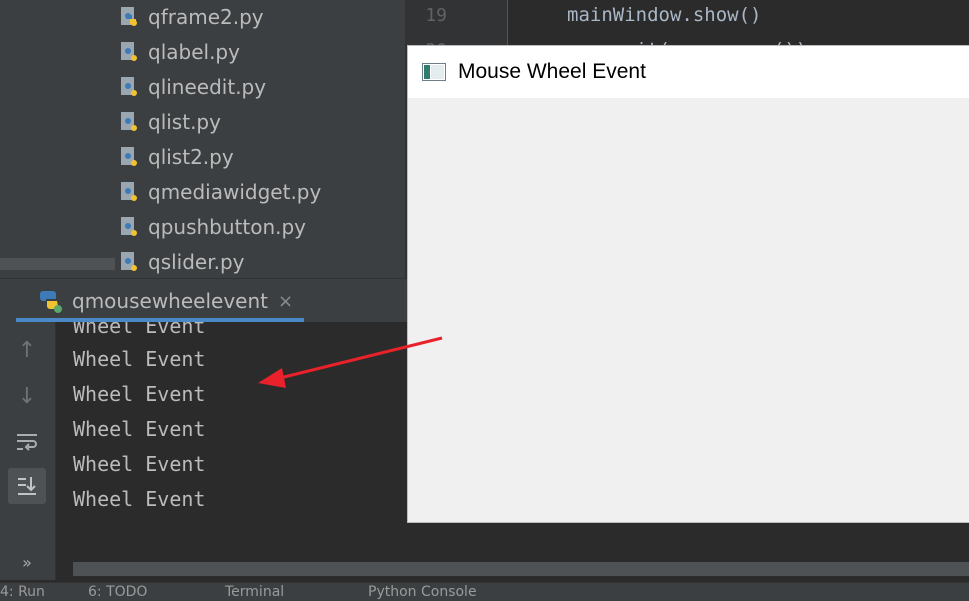 The width and height of the screenshot is (969, 601). What do you see at coordinates (254, 592) in the screenshot?
I see `status-terminal-tab: Terminal` at bounding box center [254, 592].